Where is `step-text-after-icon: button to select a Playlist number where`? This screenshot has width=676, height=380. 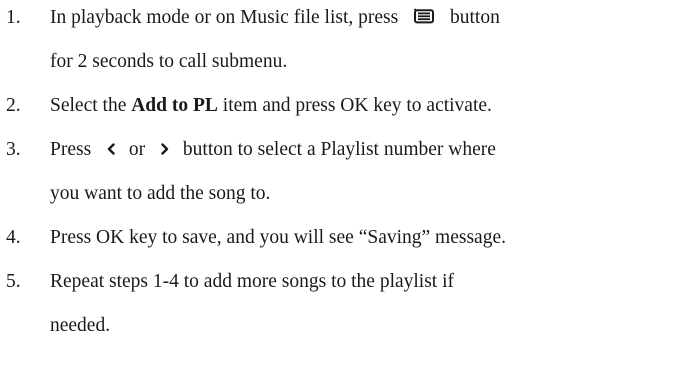 step-text-after-icon: button to select a Playlist number where is located at coordinates (339, 149).